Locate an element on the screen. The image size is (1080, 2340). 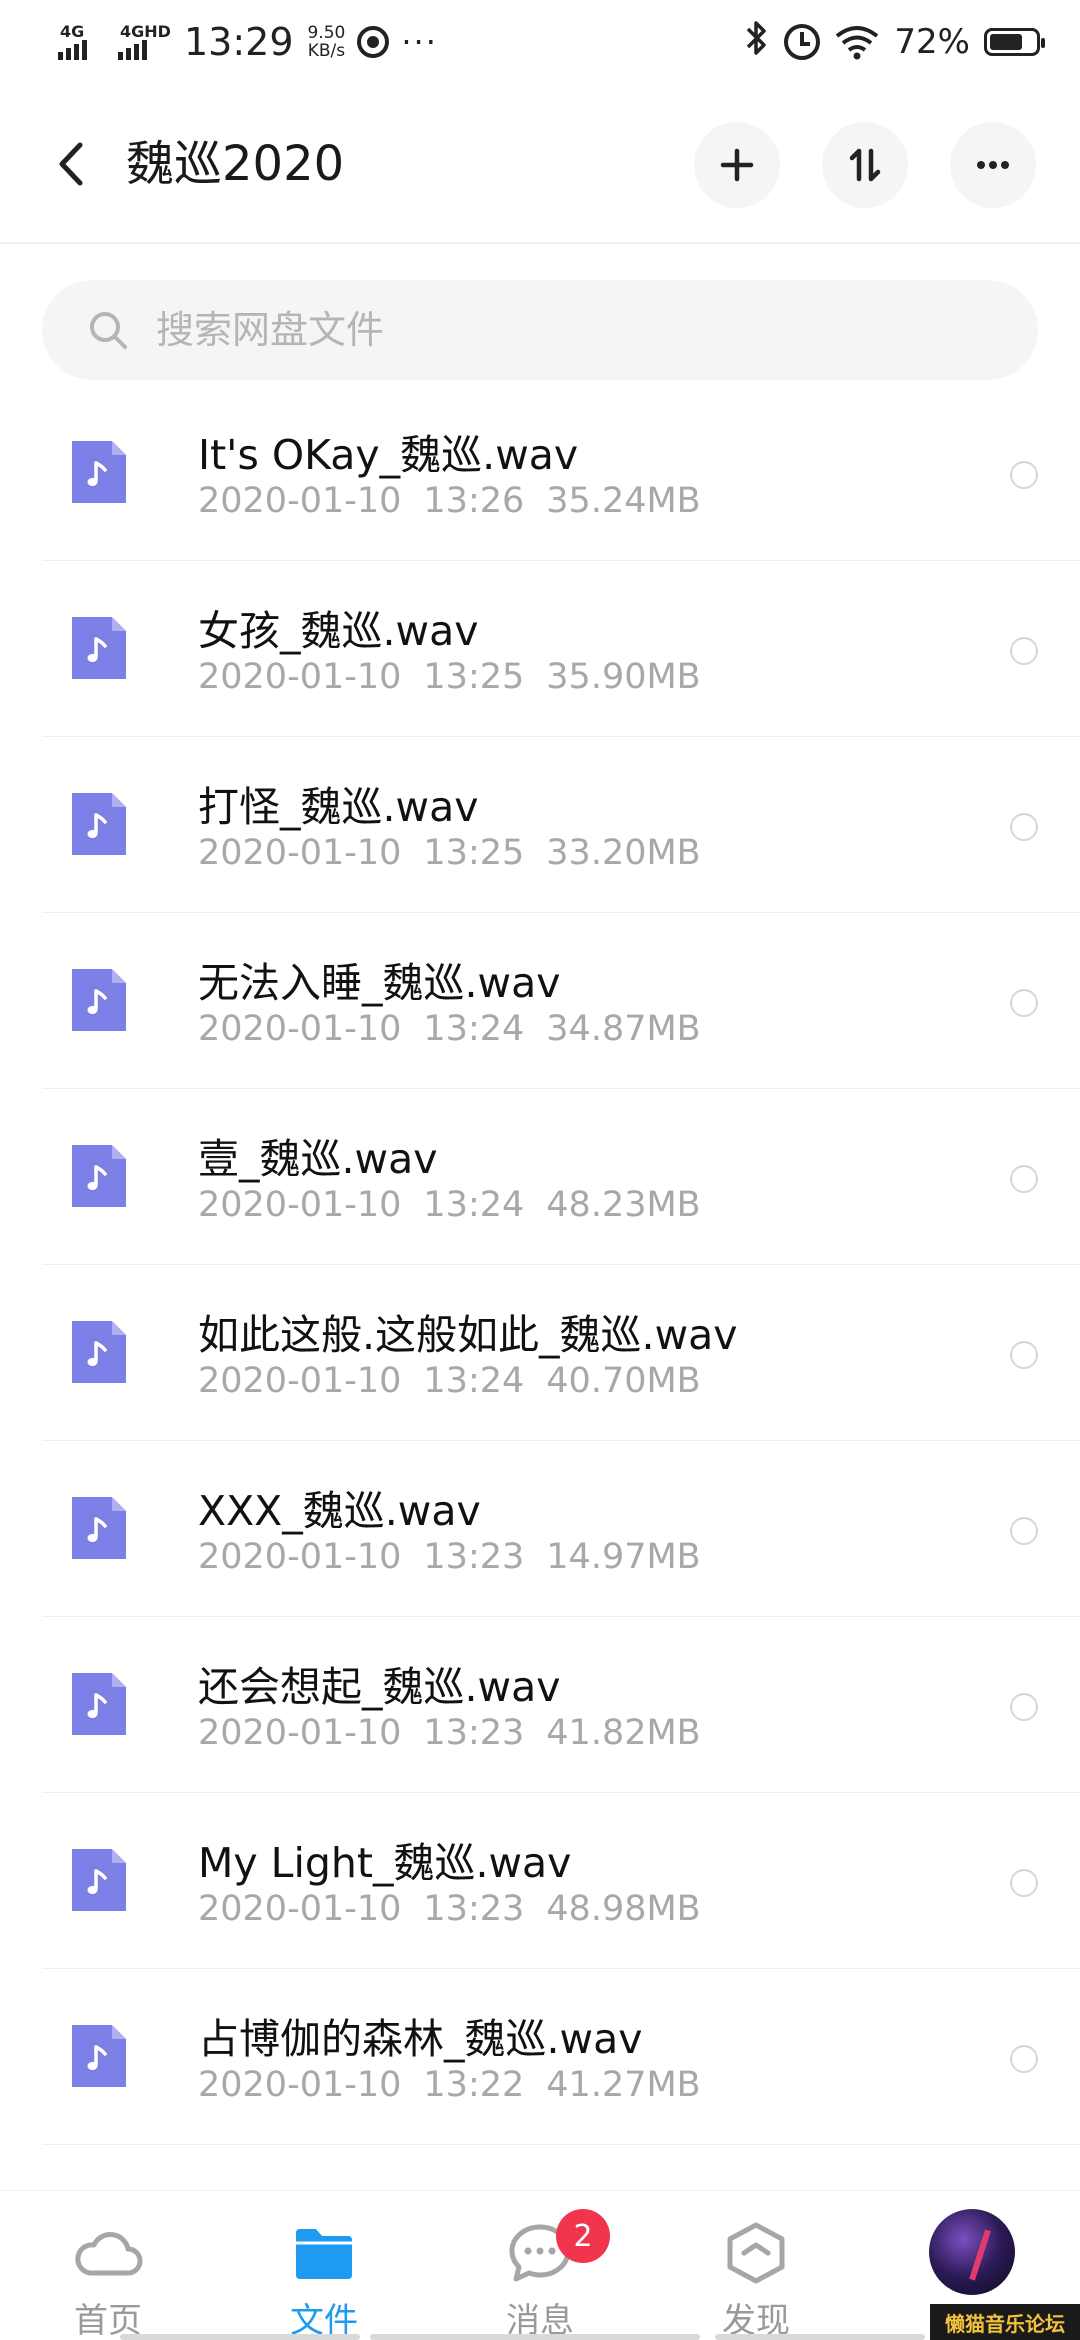
nav-item-files: 文件 is located at coordinates (324, 2265).